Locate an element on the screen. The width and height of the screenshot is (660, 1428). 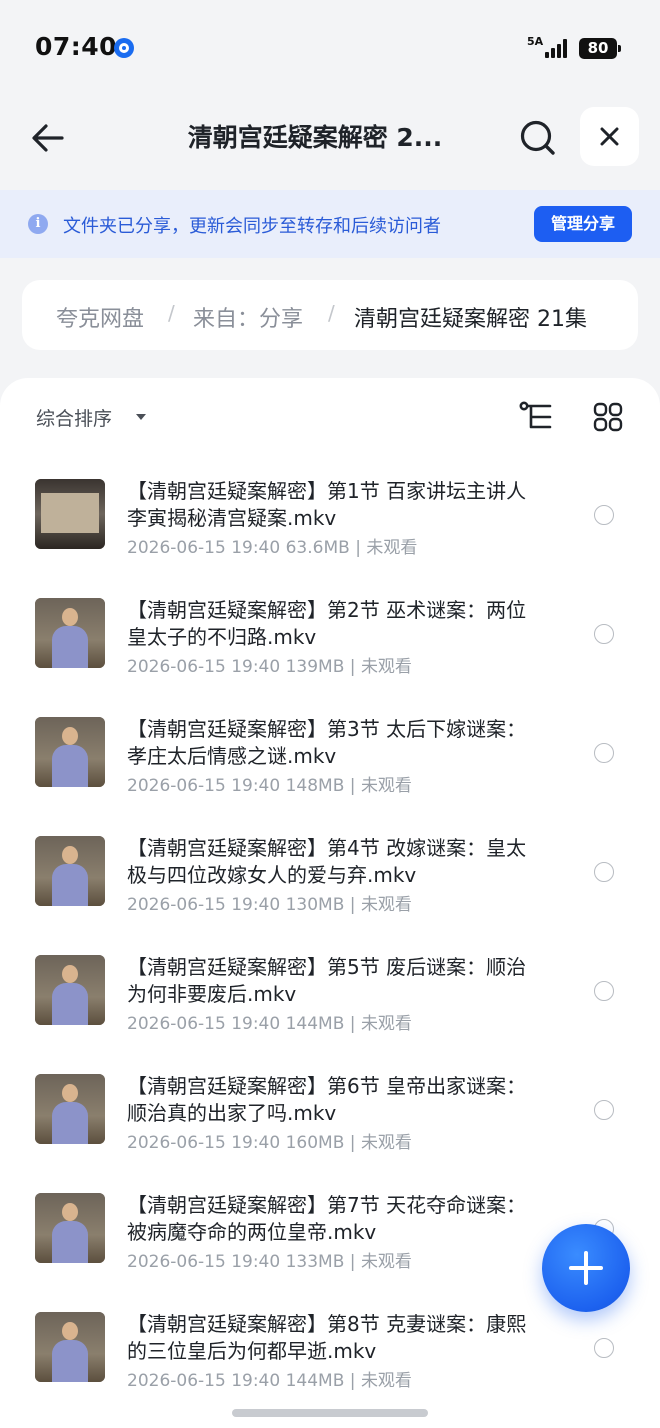
file-name: 【清朝宫廷疑案解密】第4节 改嫁谜案：皇太极与四位改嫁女人的爱与弃.mkv is located at coordinates (327, 861).